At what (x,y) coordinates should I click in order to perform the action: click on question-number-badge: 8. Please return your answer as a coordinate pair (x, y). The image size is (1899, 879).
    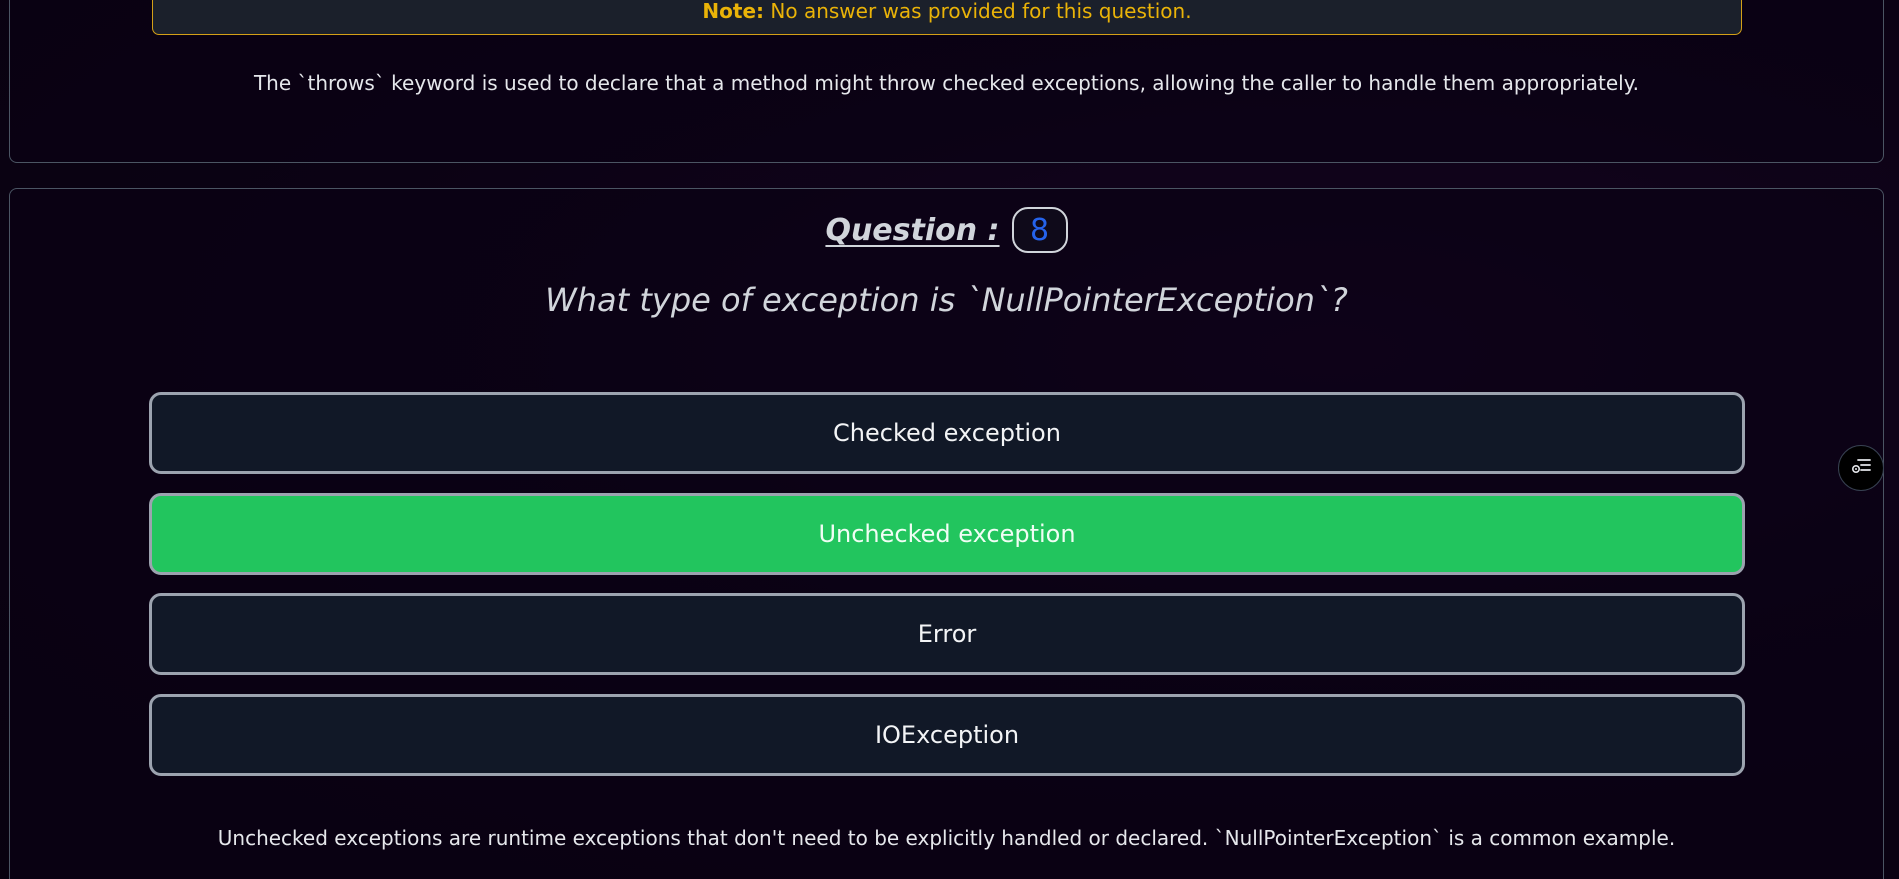
    Looking at the image, I should click on (1039, 230).